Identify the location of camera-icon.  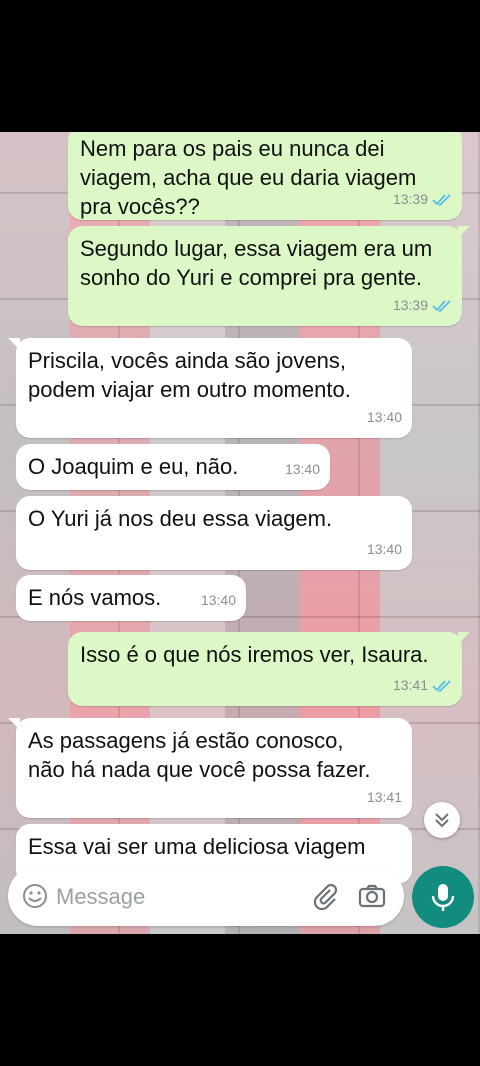
(372, 896).